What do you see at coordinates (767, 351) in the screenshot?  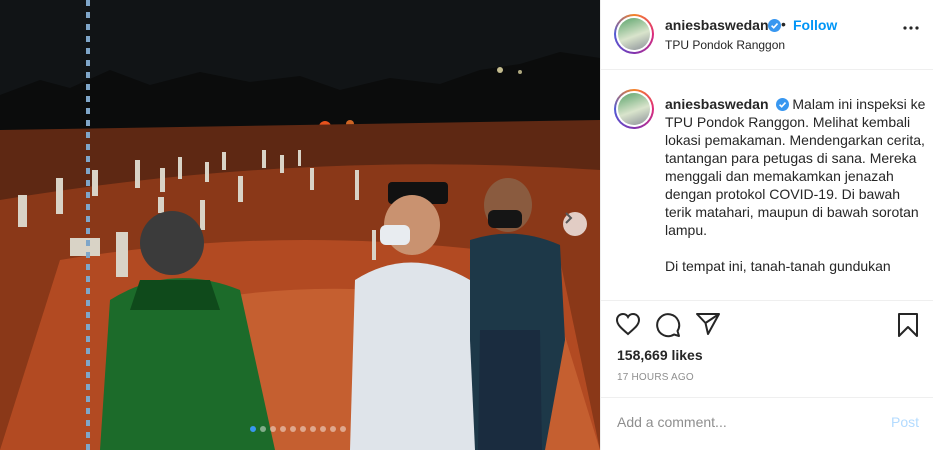 I see `post-actions: 158,669 likes 17 HOURS AGO` at bounding box center [767, 351].